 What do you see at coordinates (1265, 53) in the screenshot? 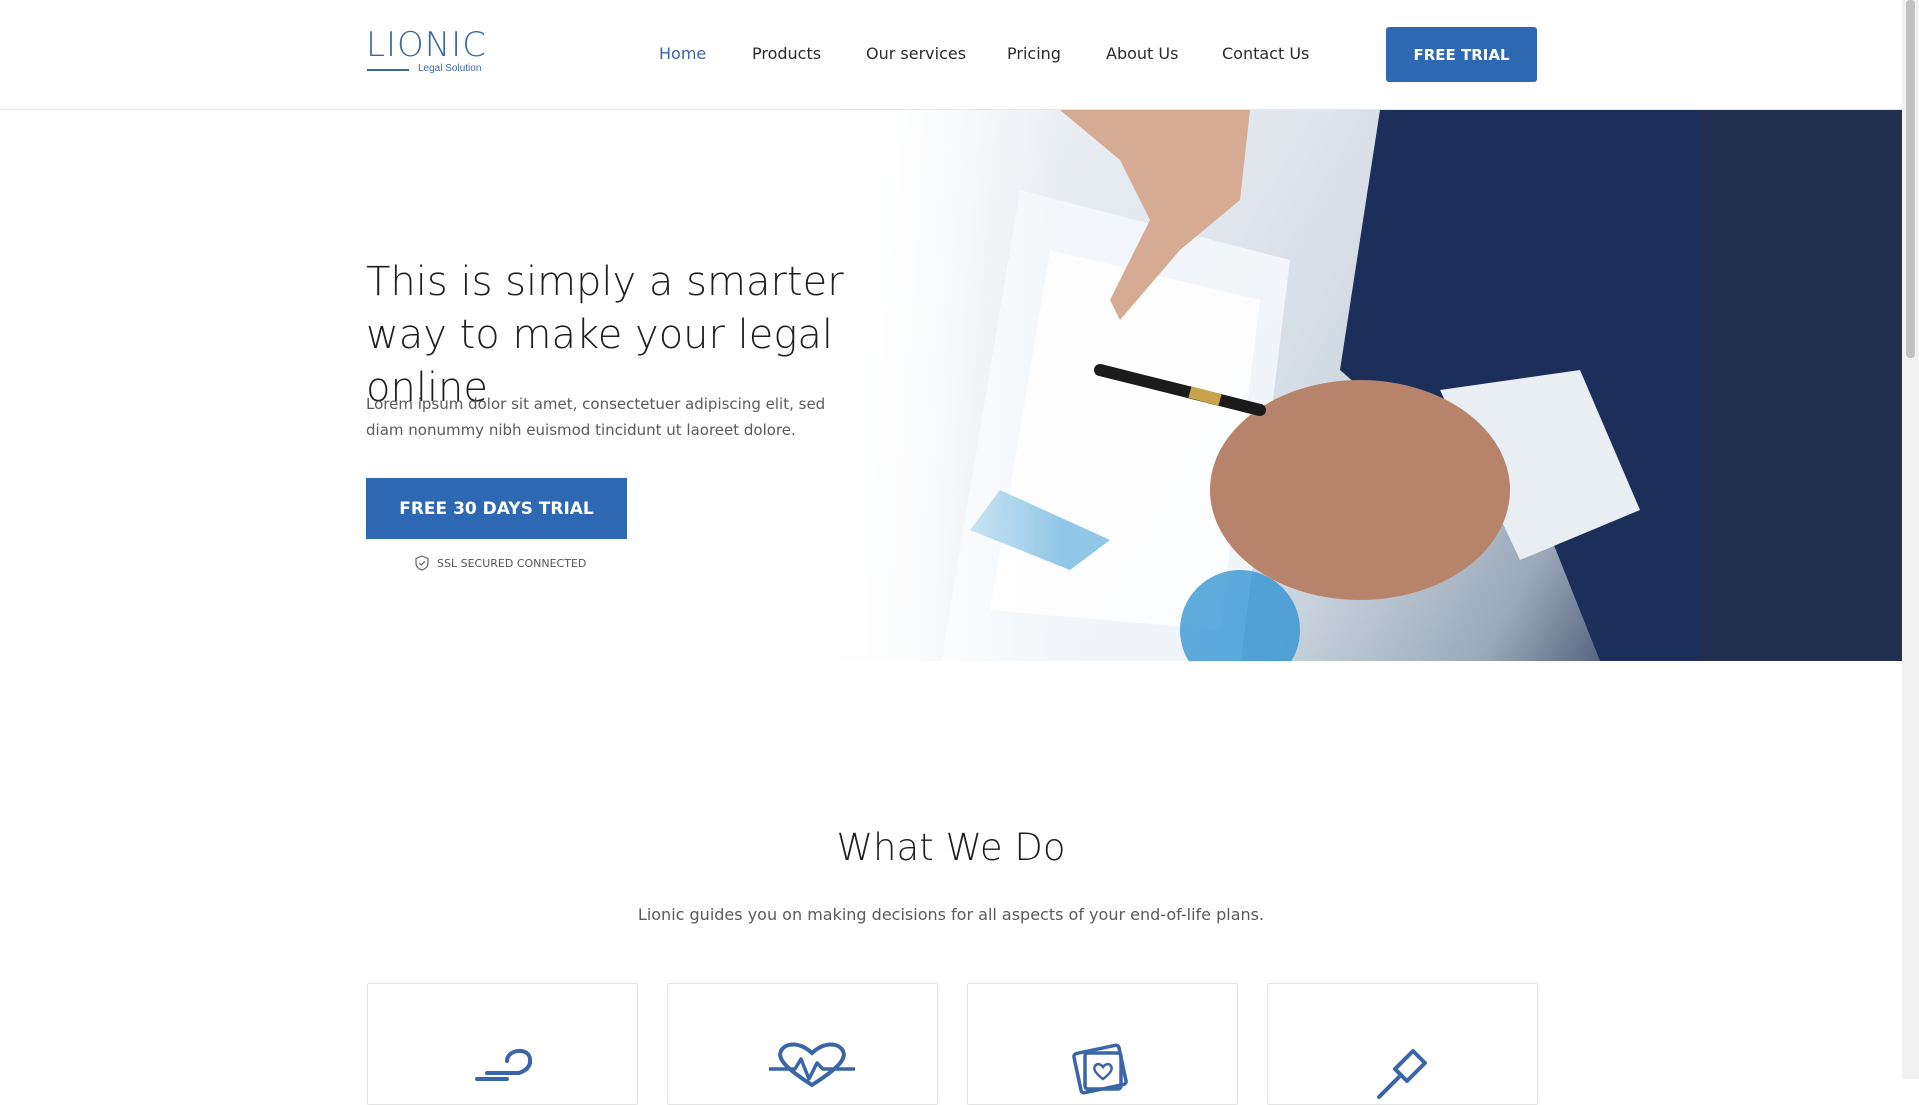
I see `nav-item-contact-us: Contact Us` at bounding box center [1265, 53].